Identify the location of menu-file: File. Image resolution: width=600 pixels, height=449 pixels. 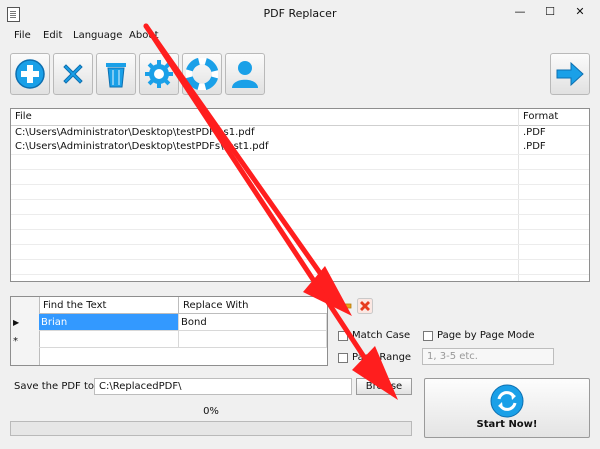
(22, 35).